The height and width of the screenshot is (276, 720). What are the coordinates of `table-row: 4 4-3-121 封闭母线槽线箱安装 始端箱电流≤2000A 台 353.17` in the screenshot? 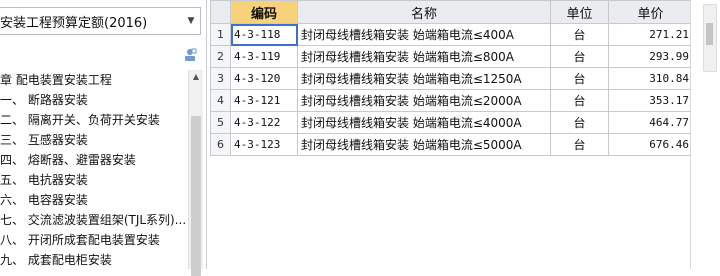 It's located at (451, 100).